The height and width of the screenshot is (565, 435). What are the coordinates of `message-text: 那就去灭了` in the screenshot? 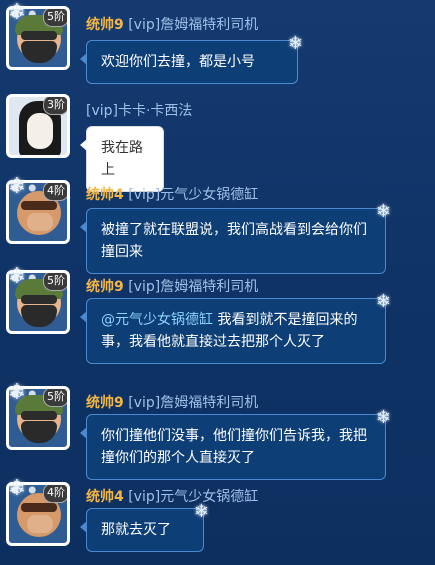 It's located at (136, 530).